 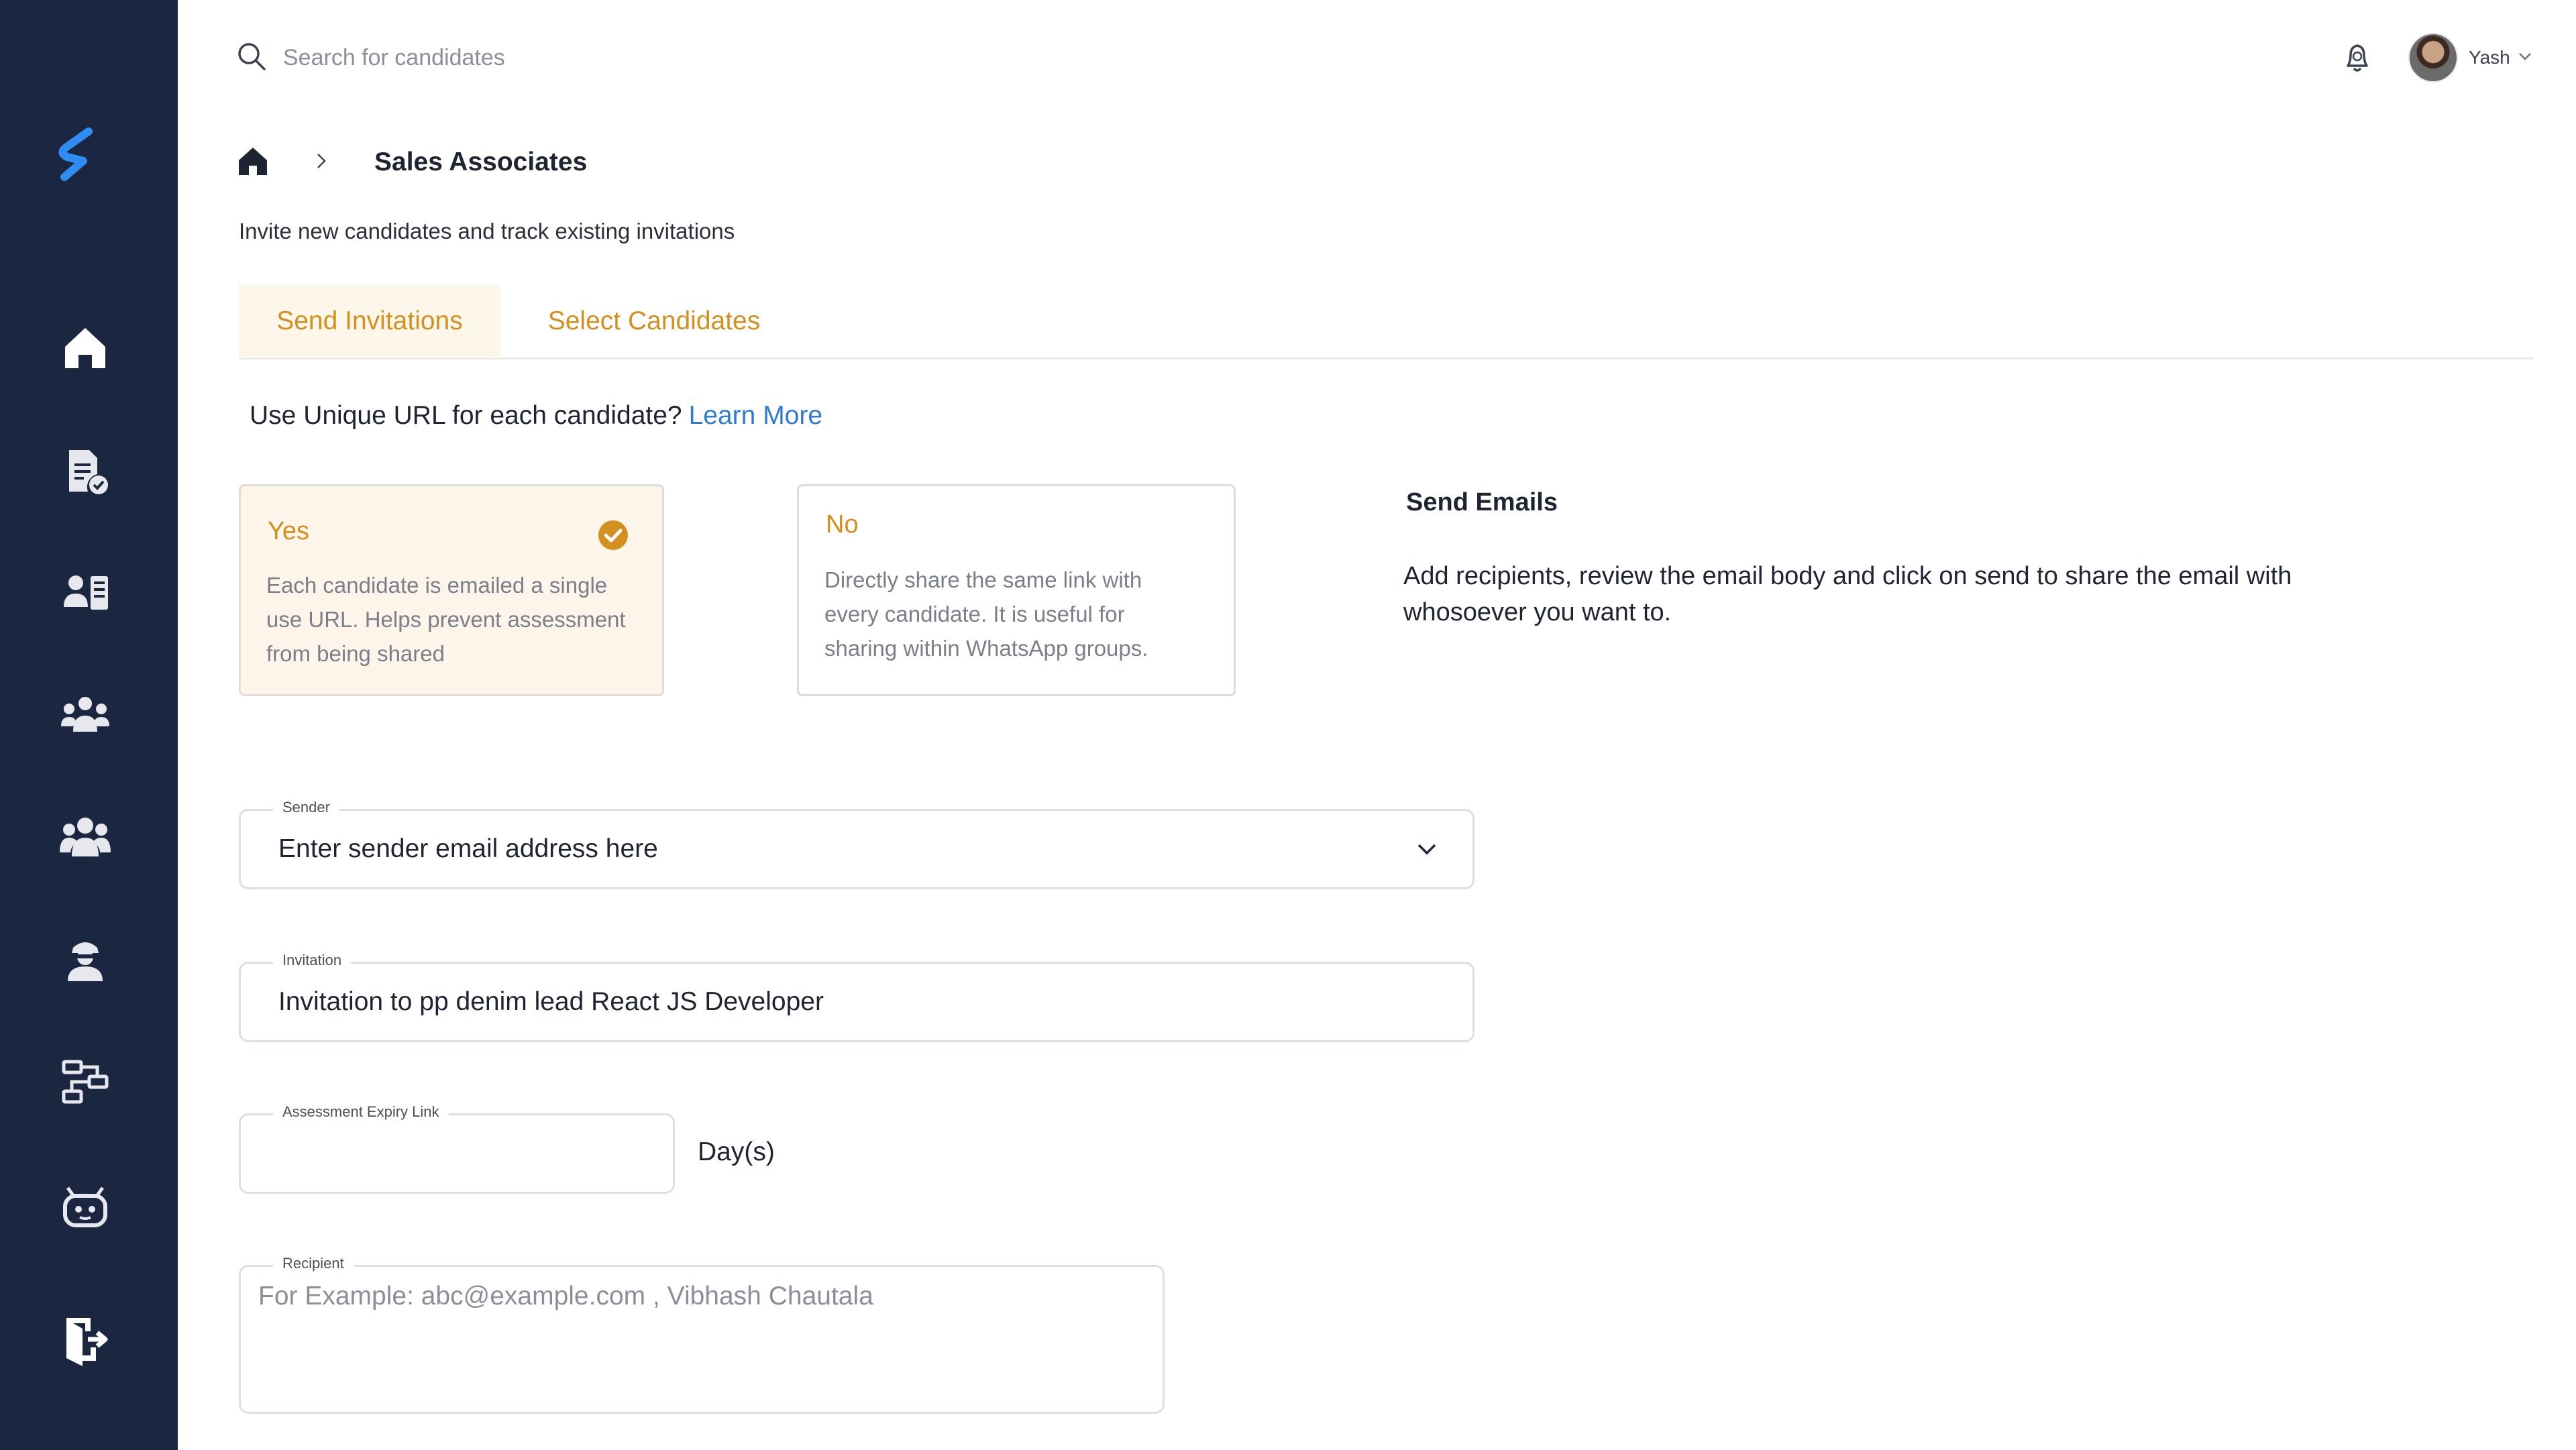 I want to click on expiry-unit: Day(s), so click(x=736, y=1151).